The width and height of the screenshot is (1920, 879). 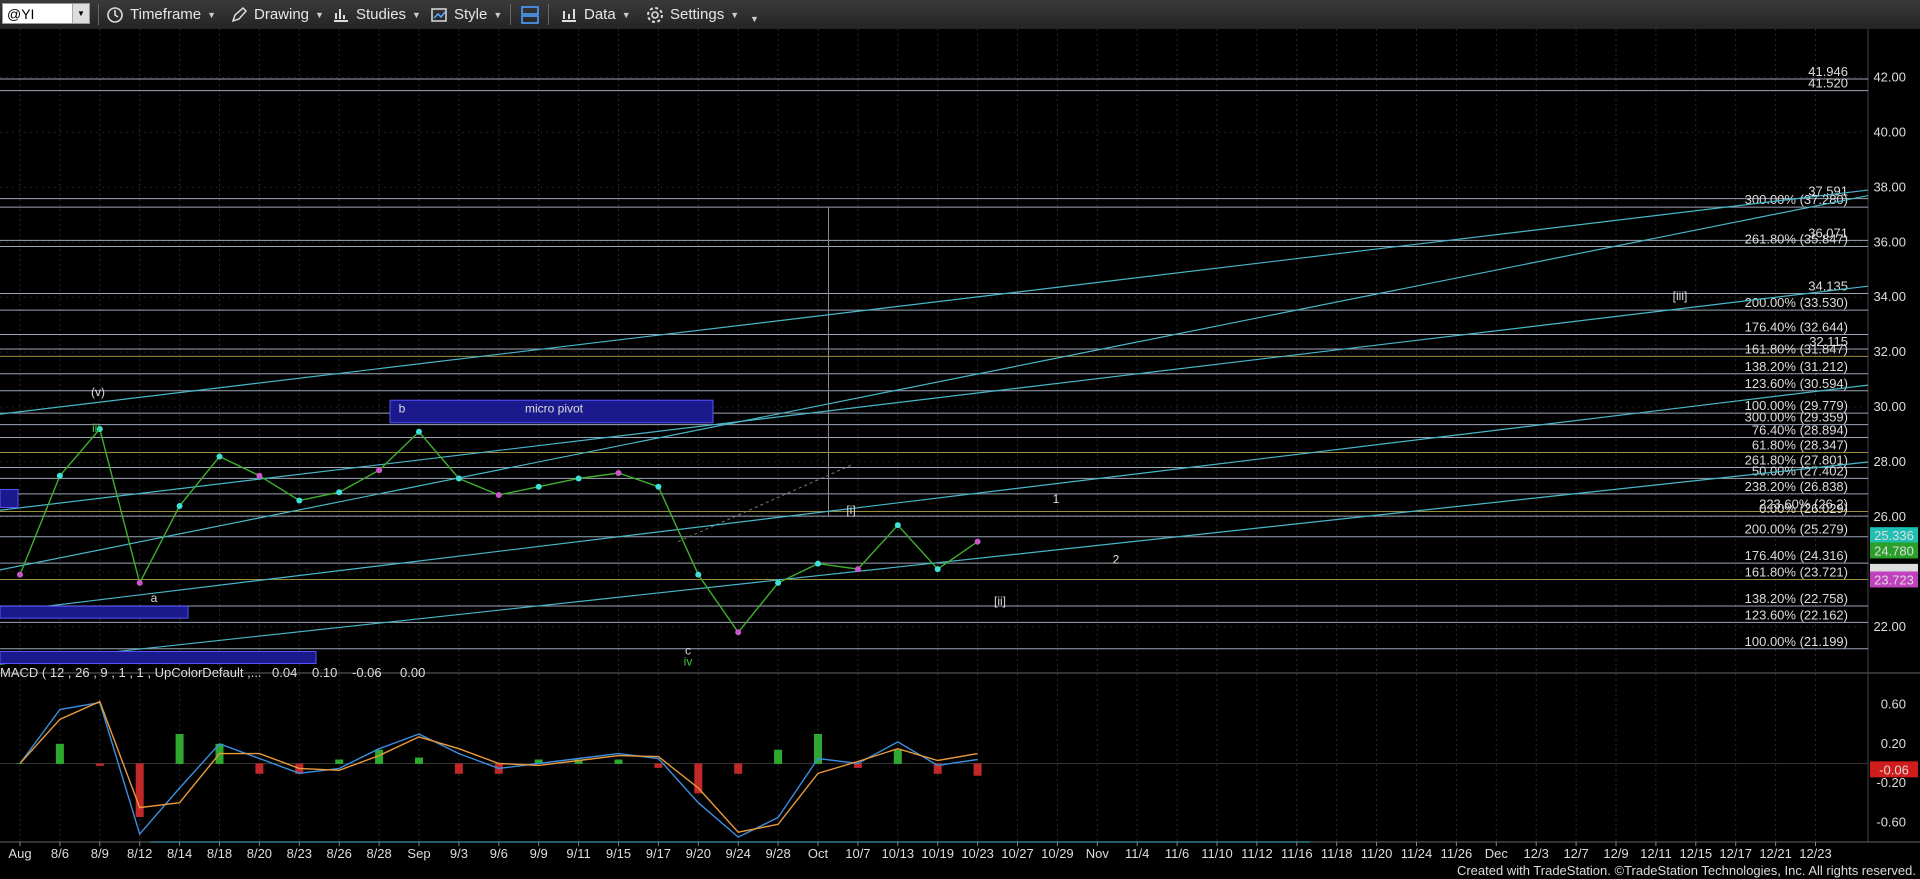 I want to click on macd-axis-tick: -0.60, so click(x=1891, y=821).